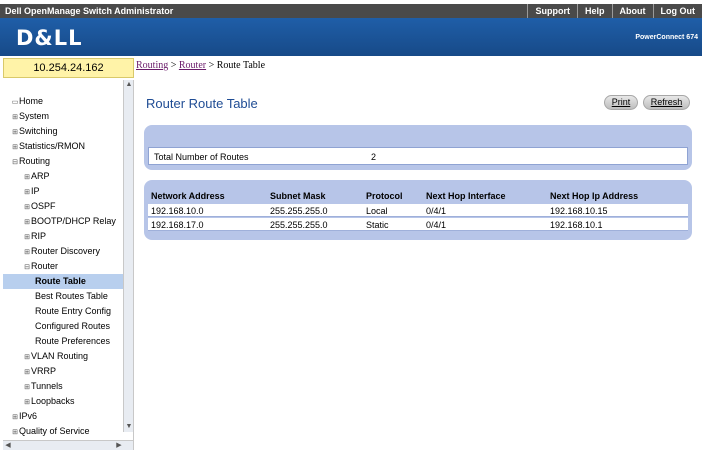 This screenshot has height=453, width=702. I want to click on tree-node-label: BOOTP/DHCP Relay, so click(73, 221).